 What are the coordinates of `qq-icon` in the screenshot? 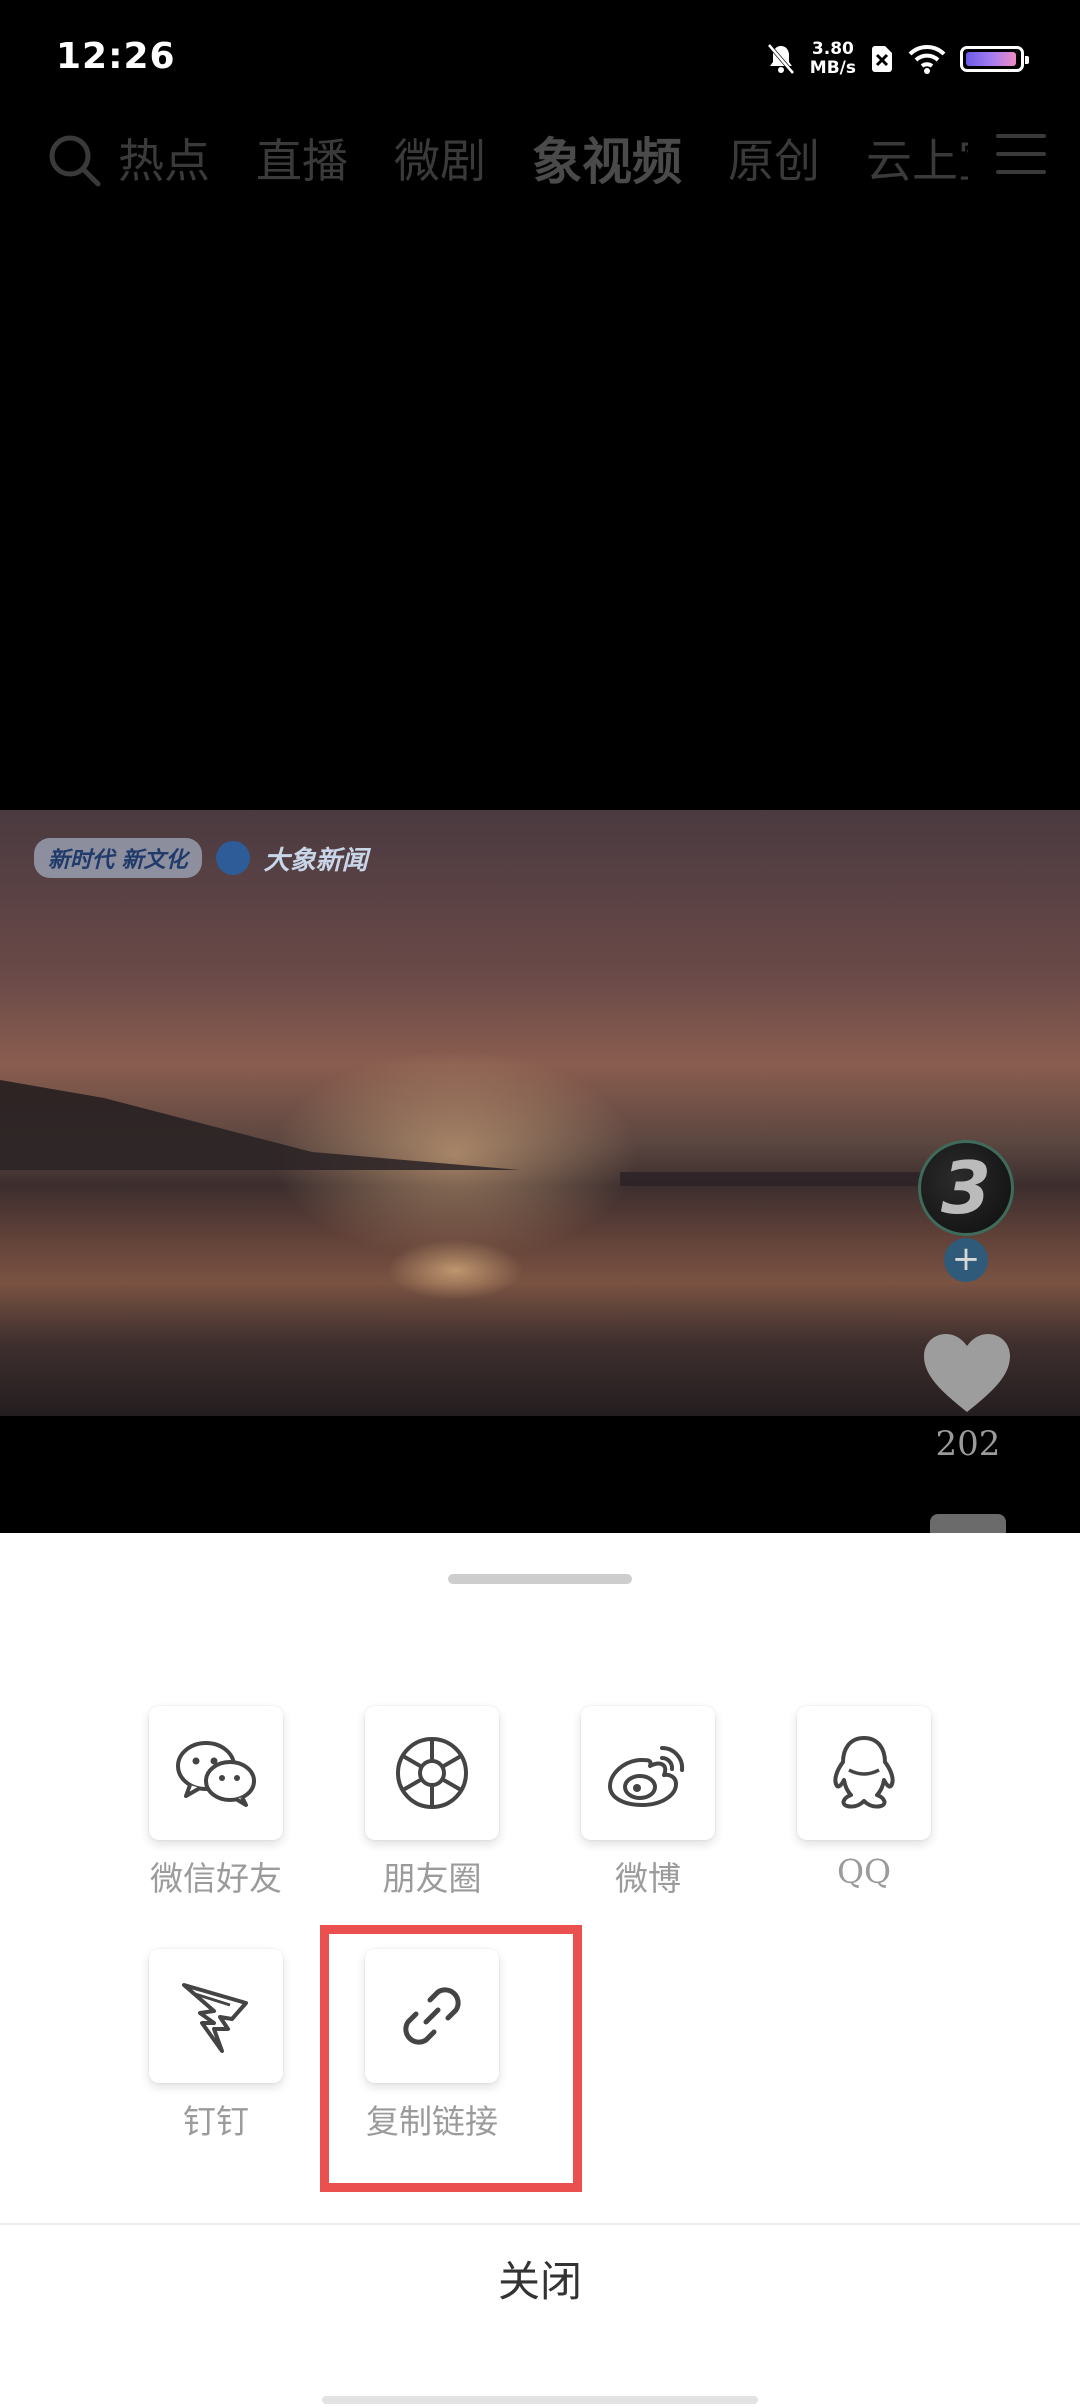 It's located at (864, 1773).